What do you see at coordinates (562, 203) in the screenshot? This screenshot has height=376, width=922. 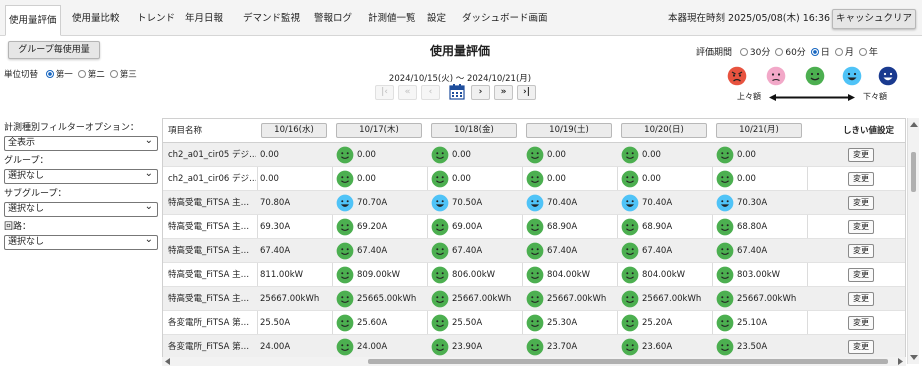 I see `cell-value: 70.40A` at bounding box center [562, 203].